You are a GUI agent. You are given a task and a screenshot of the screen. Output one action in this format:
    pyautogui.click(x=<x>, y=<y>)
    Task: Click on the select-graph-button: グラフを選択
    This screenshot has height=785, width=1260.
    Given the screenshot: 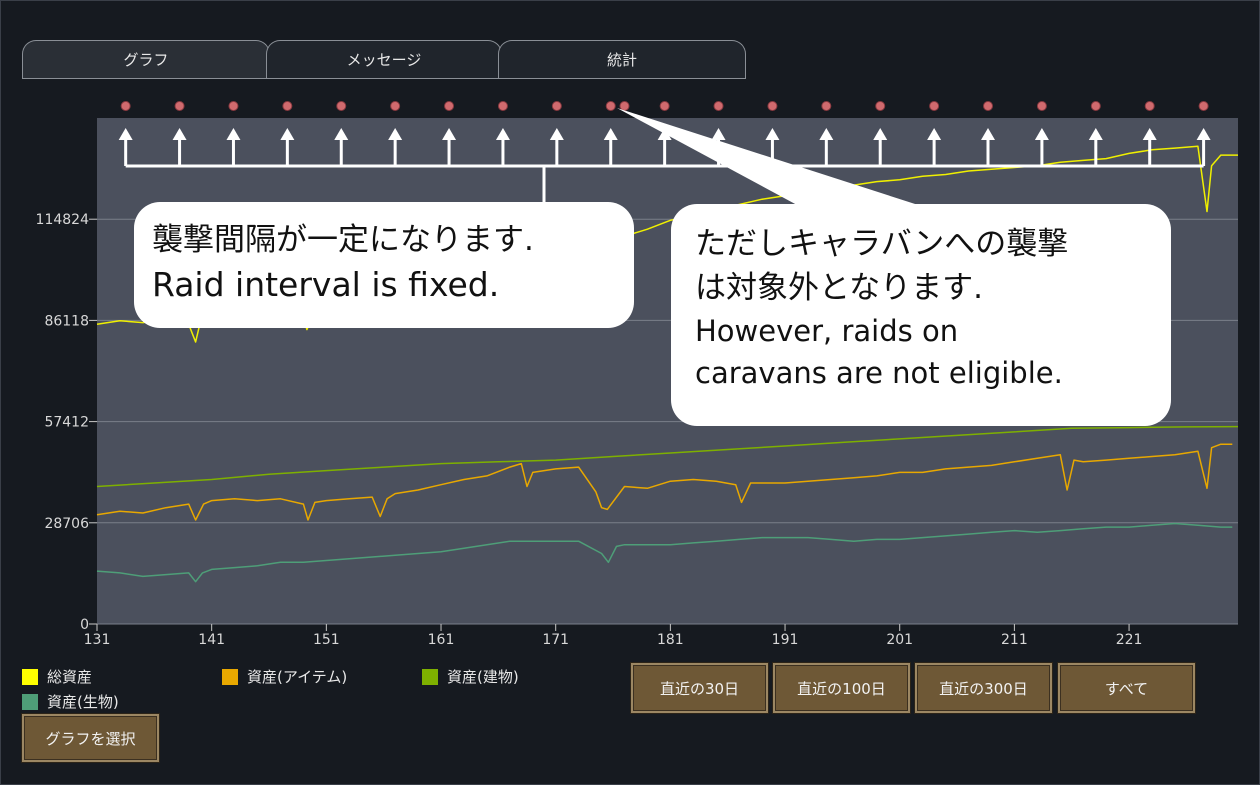 What is the action you would take?
    pyautogui.click(x=90, y=738)
    